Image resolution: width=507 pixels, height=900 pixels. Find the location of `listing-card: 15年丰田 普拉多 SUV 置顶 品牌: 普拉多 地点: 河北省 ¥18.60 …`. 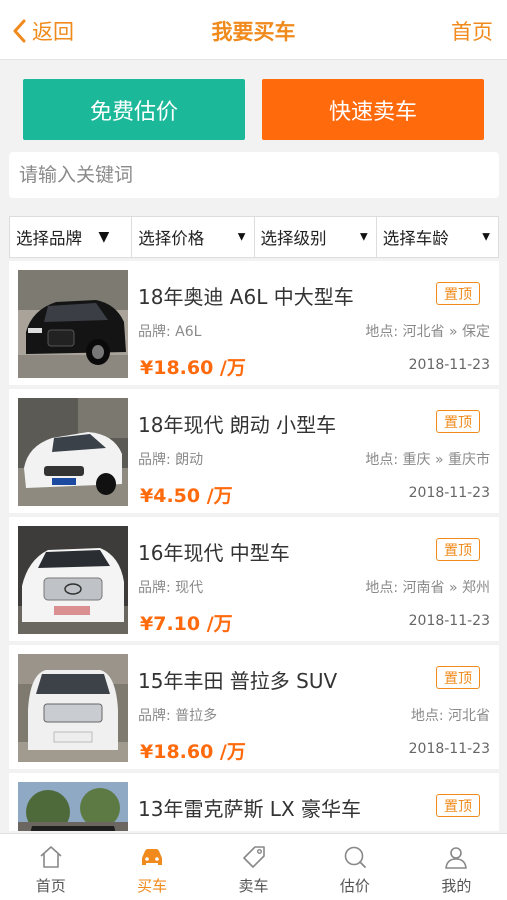

listing-card: 15年丰田 普拉多 SUV 置顶 品牌: 普拉多 地点: 河北省 ¥18.60 … is located at coordinates (254, 707).